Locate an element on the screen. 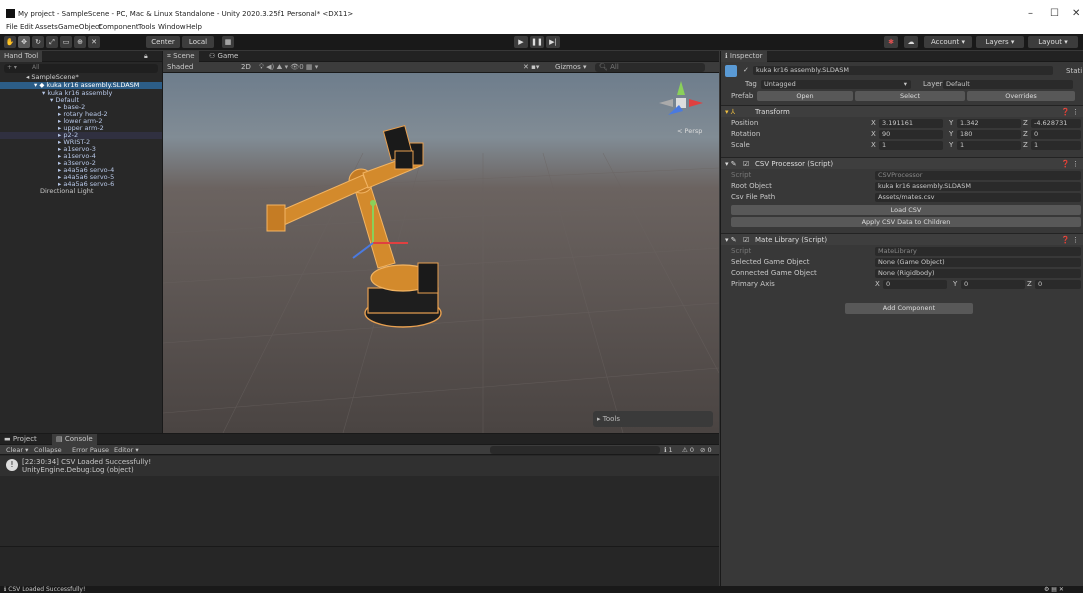 This screenshot has width=1083, height=593. add-component-button: Add Component is located at coordinates (909, 308).